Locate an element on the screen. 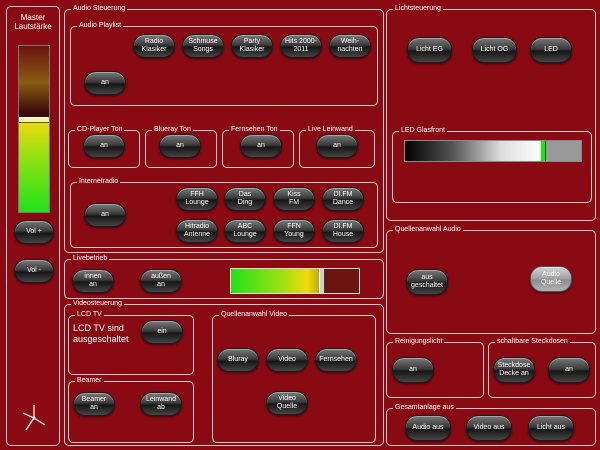 This screenshot has width=600, height=450. light-eg-button: Licht EG is located at coordinates (429, 50).